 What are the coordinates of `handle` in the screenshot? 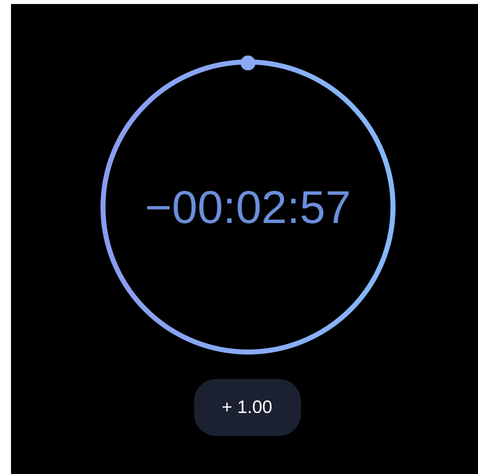 It's located at (248, 63).